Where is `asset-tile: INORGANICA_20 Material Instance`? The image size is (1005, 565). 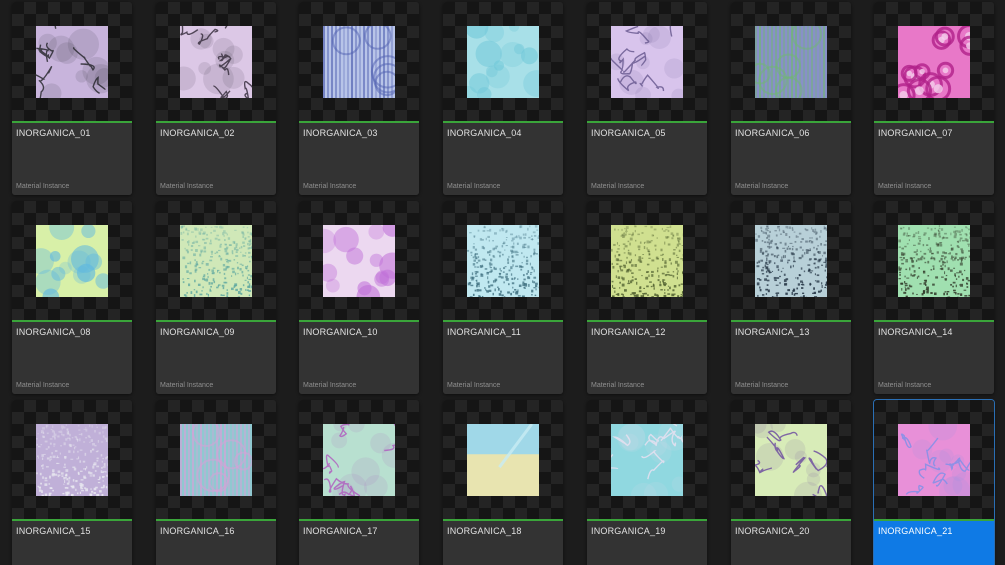
asset-tile: INORGANICA_20 Material Instance is located at coordinates (791, 482).